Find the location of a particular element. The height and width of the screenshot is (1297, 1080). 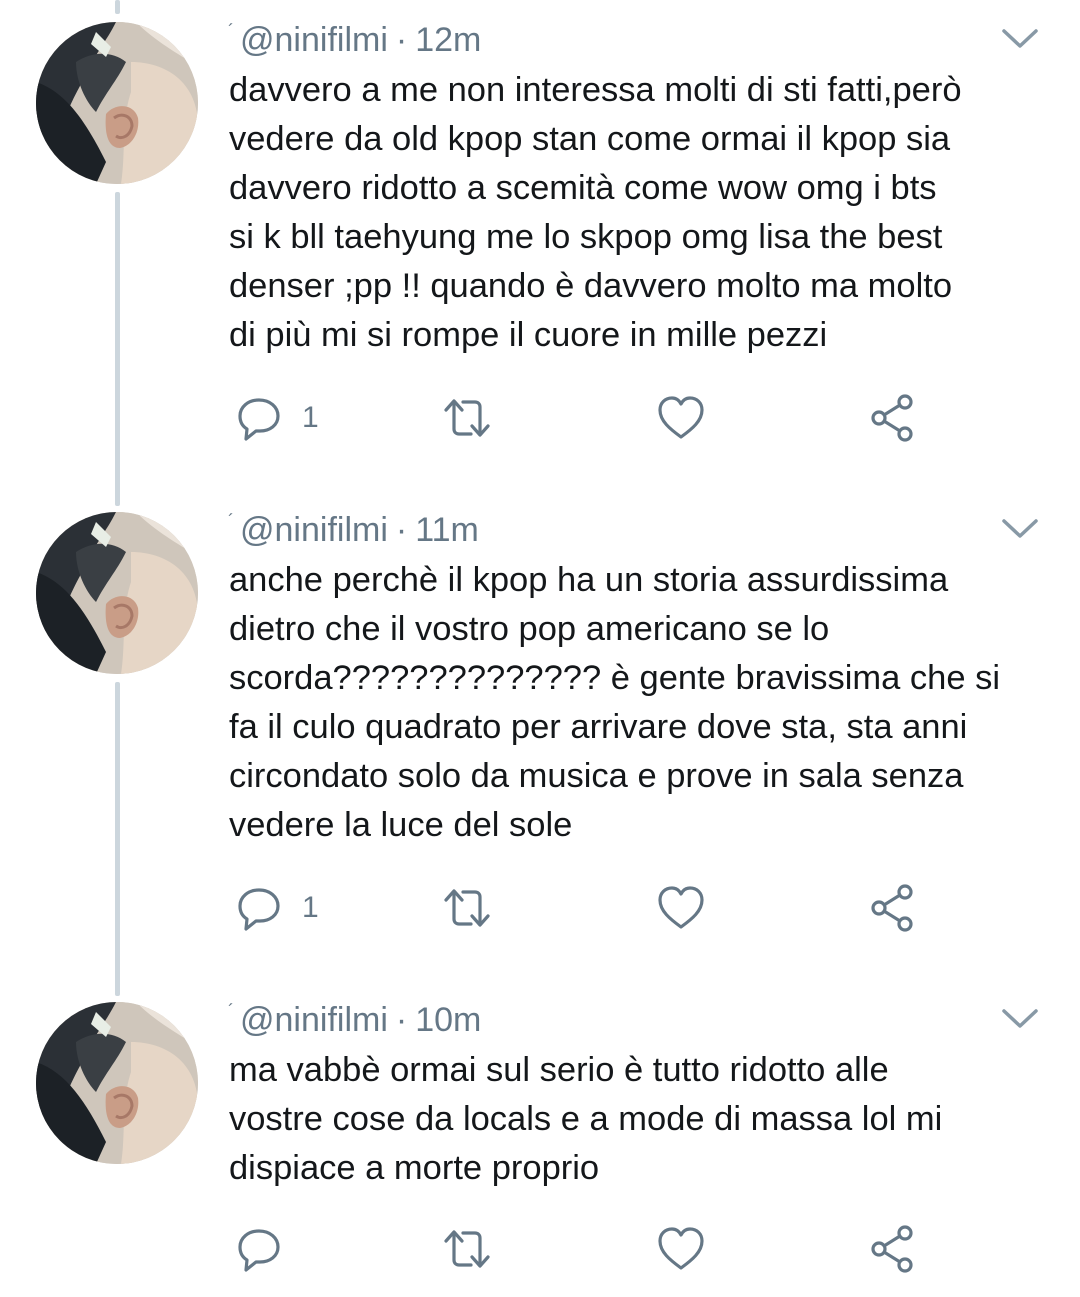

tweet-header: ´ @ninifilmi · 10m is located at coordinates (354, 1020).